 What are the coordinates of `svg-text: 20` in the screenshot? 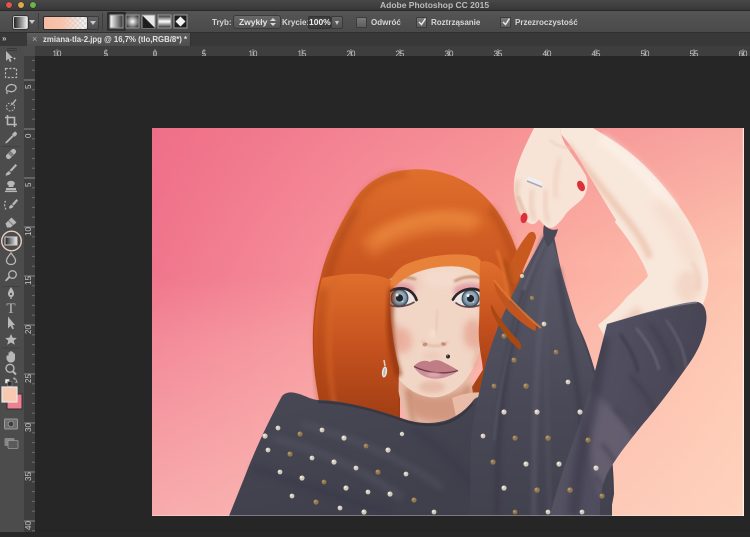 It's located at (28, 329).